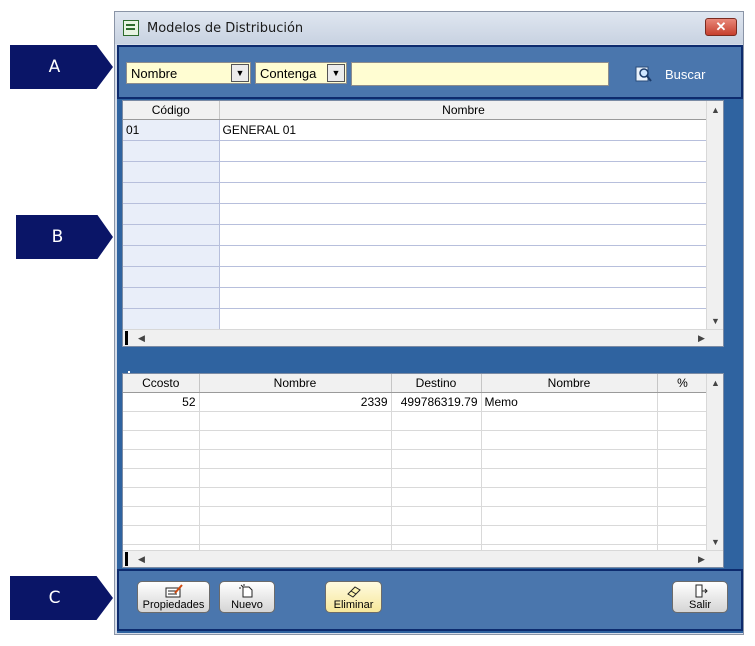 The width and height of the screenshot is (755, 646). Describe the element at coordinates (295, 383) in the screenshot. I see `column-header-nombre: Nombre` at that location.